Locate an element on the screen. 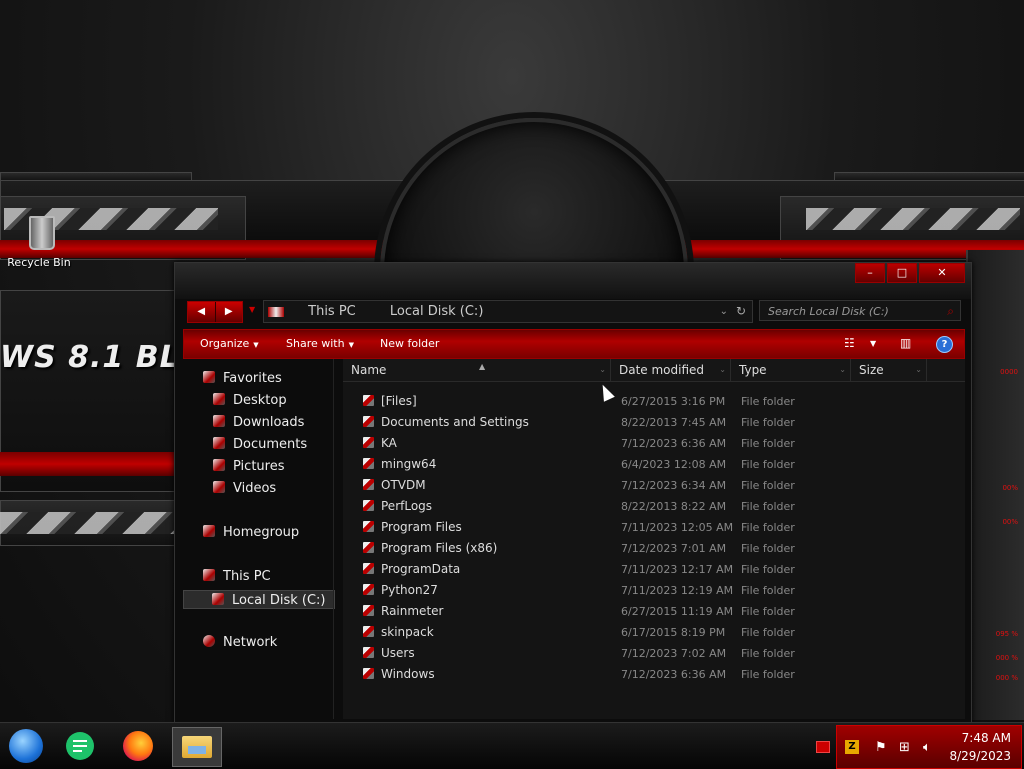 Image resolution: width=1024 pixels, height=769 pixels. recycle-bin-icon is located at coordinates (42, 233).